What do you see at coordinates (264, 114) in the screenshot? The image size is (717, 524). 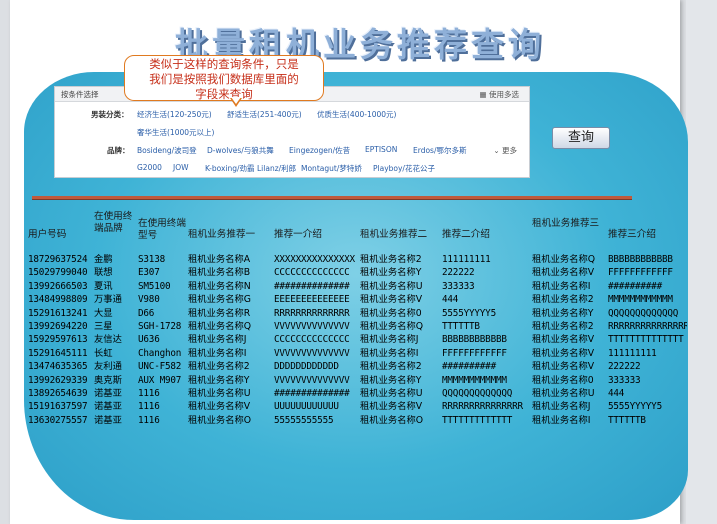 I see `filter-option: 舒适生活(251-400元)` at bounding box center [264, 114].